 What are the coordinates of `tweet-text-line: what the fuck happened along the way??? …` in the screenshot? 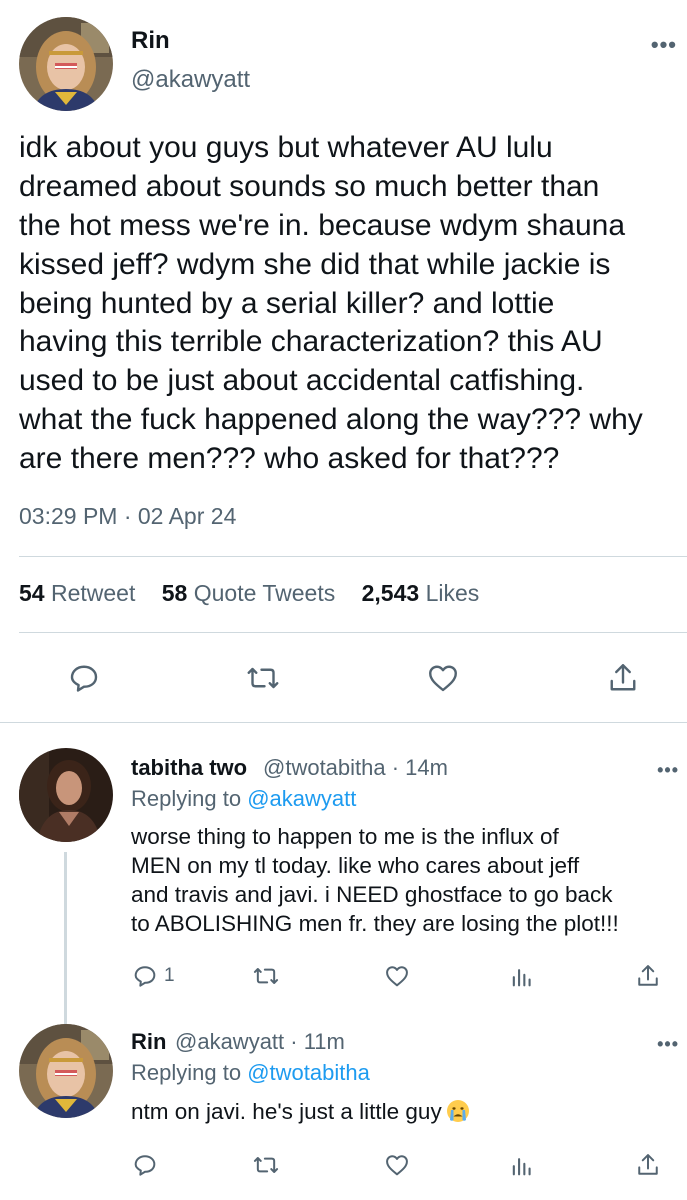 It's located at (331, 420).